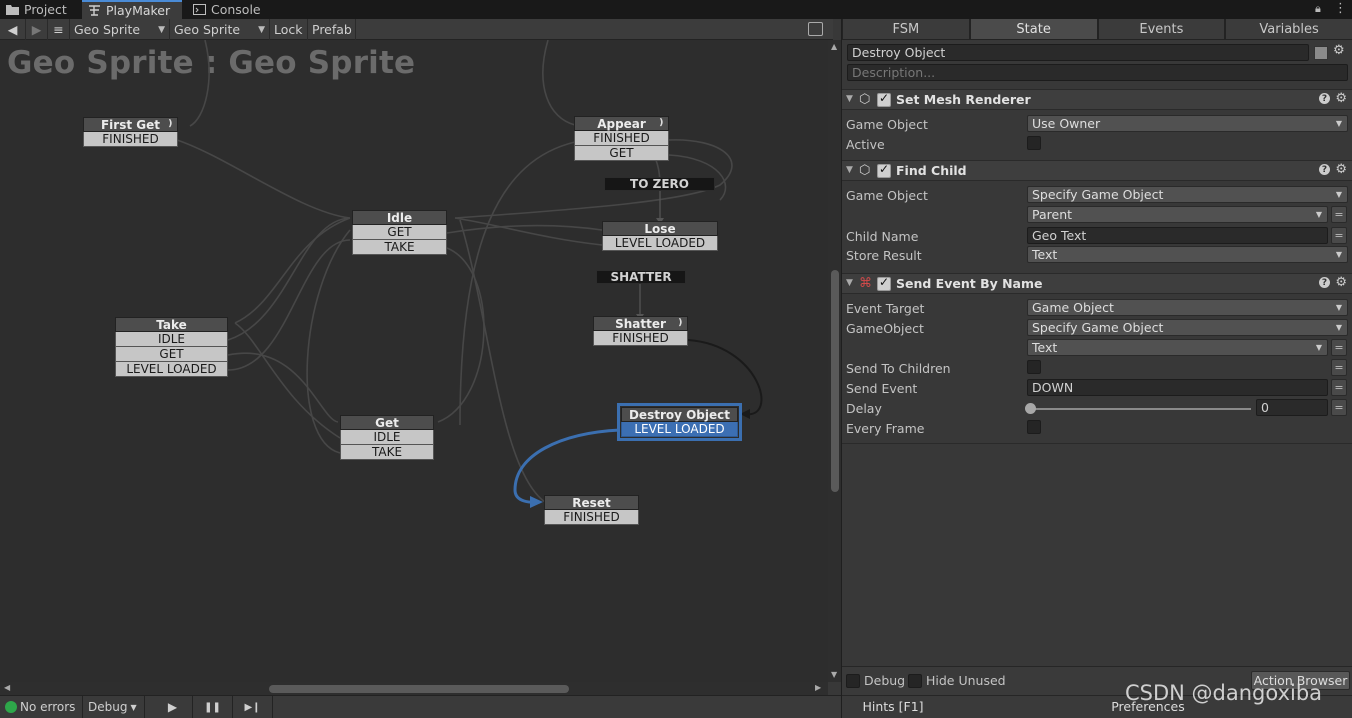 The image size is (1352, 718). Describe the element at coordinates (834, 46) in the screenshot. I see `scroll-up-icon: ▲` at that location.